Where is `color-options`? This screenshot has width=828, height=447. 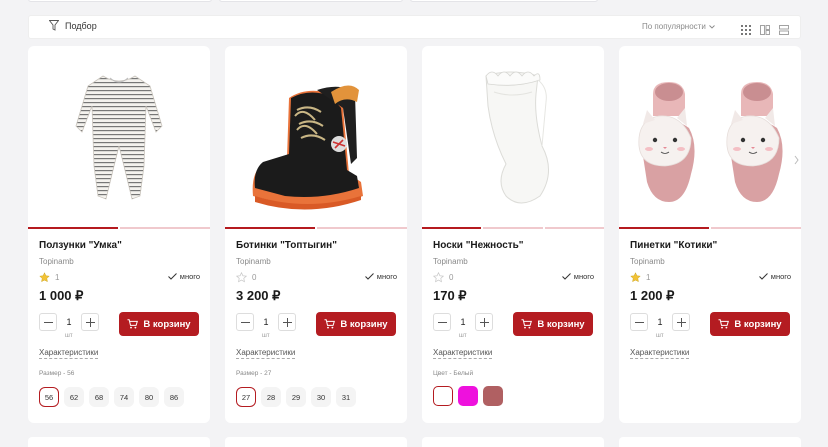 color-options is located at coordinates (468, 396).